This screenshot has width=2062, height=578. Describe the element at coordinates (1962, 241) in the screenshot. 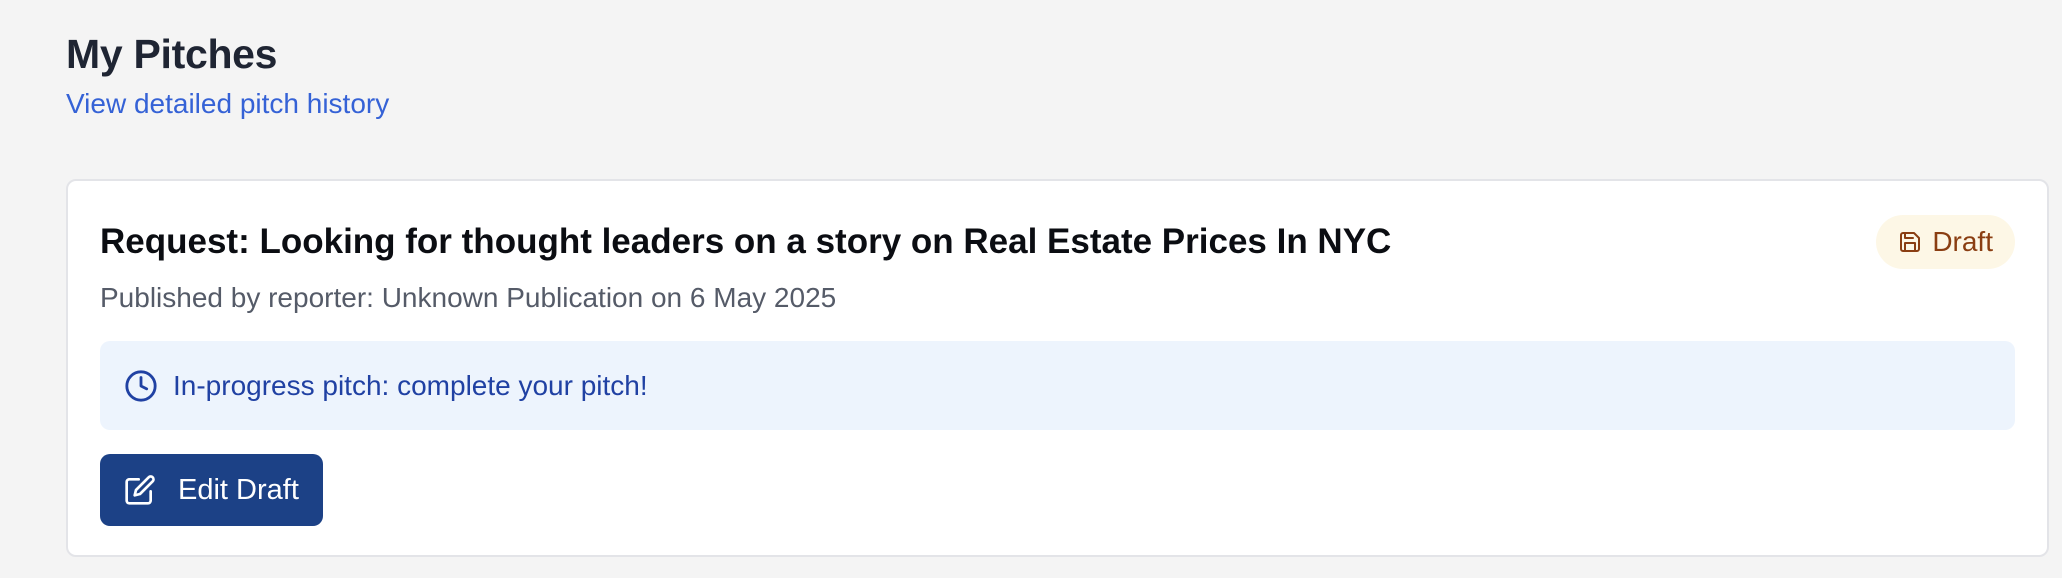

I see `status-label: Draft` at that location.